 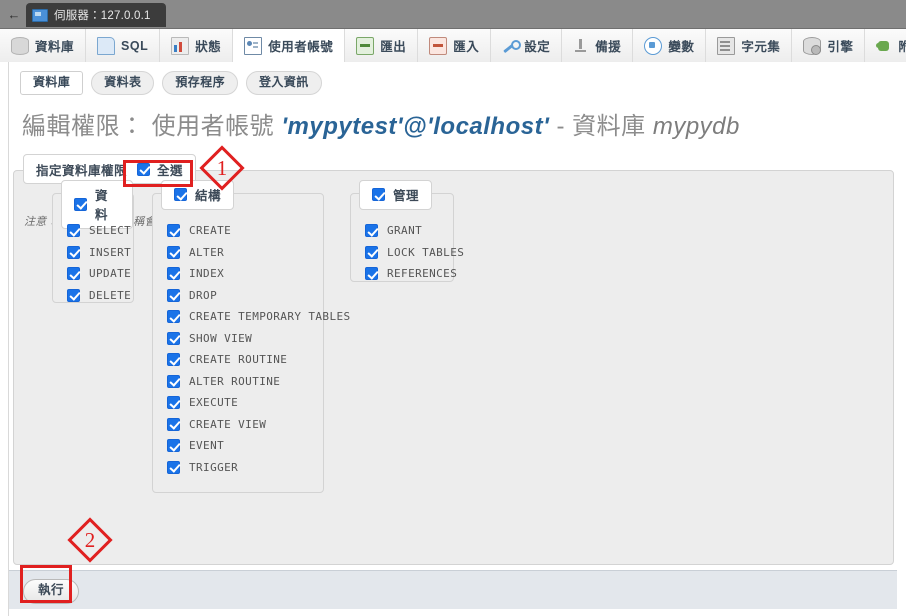 What do you see at coordinates (902, 47) in the screenshot?
I see `nav-label: 附加元件` at bounding box center [902, 47].